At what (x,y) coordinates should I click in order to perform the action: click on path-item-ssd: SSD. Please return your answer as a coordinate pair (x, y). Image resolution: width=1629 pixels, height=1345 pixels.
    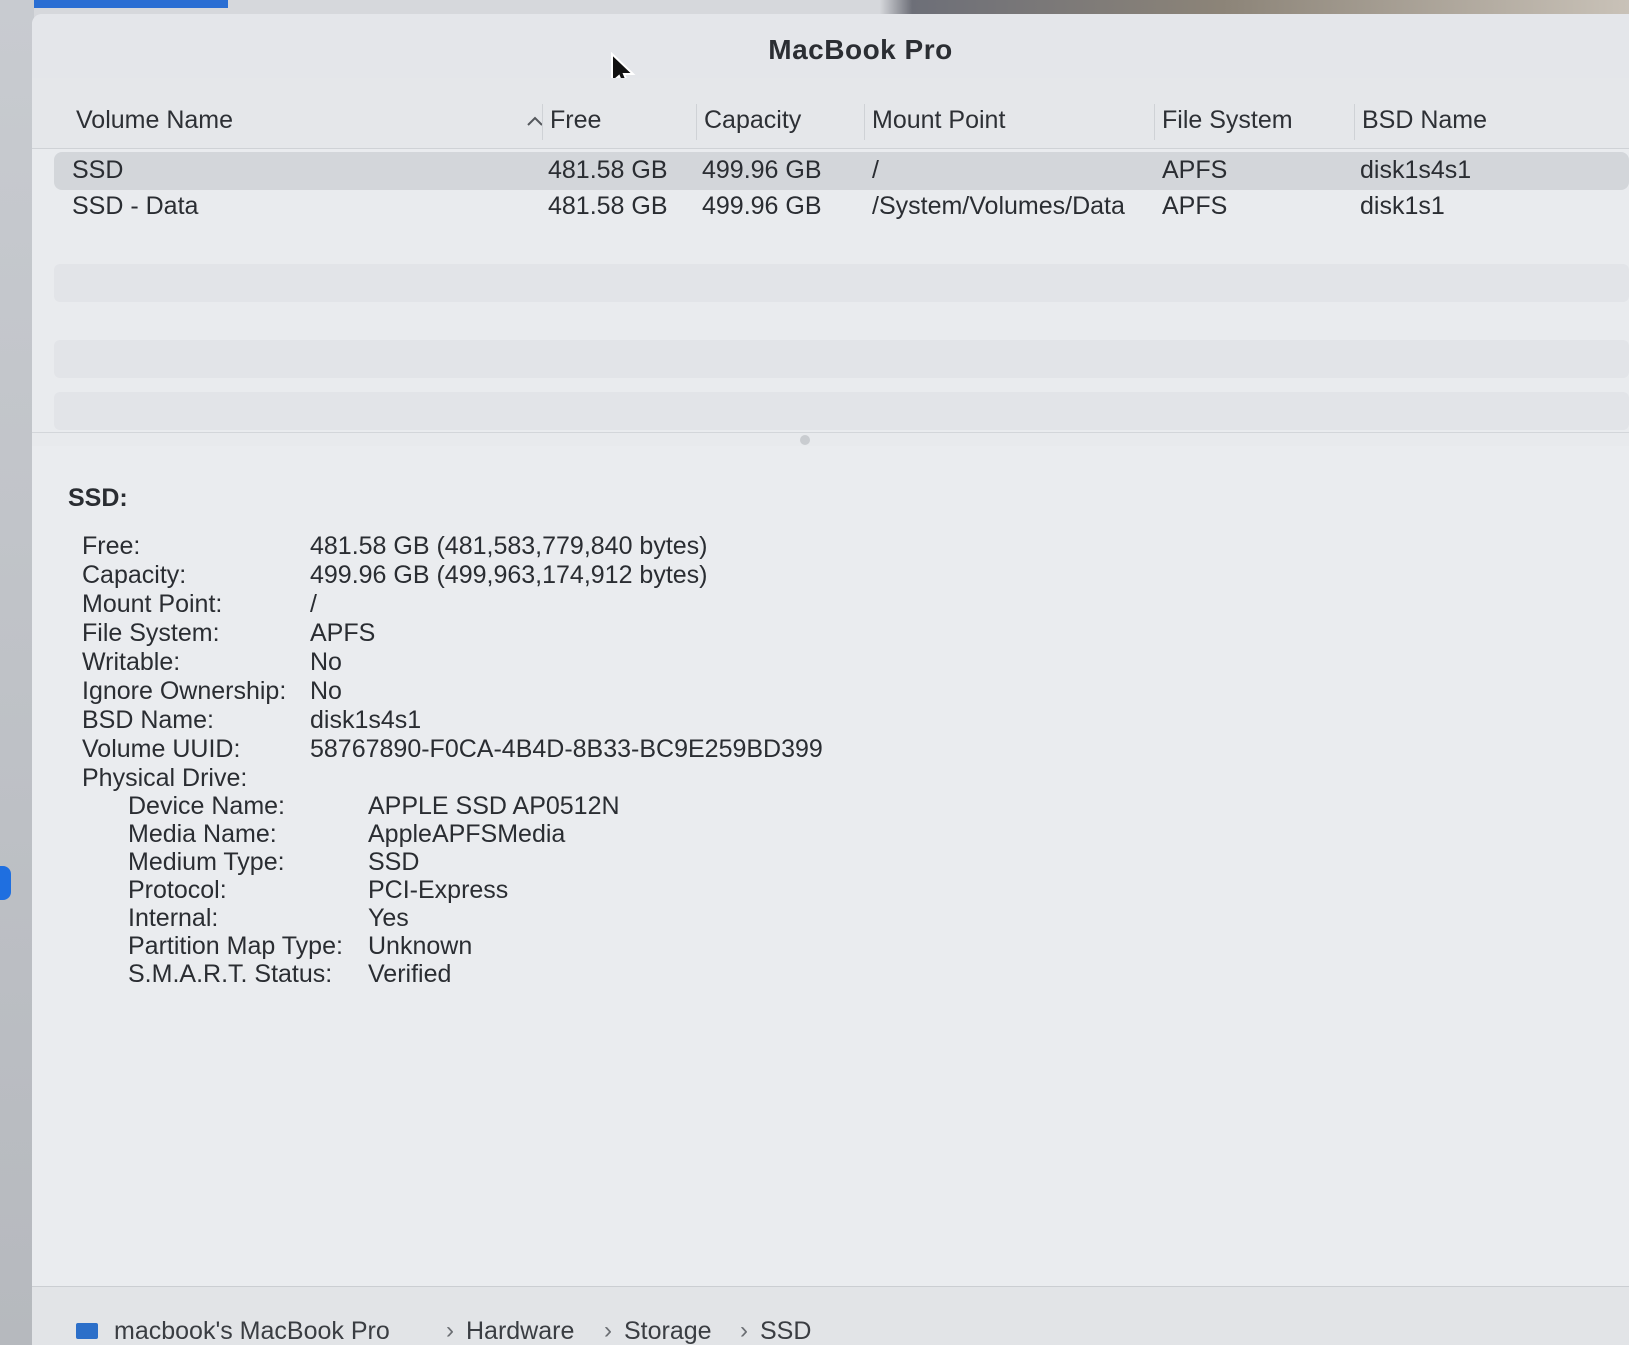
    Looking at the image, I should click on (785, 1331).